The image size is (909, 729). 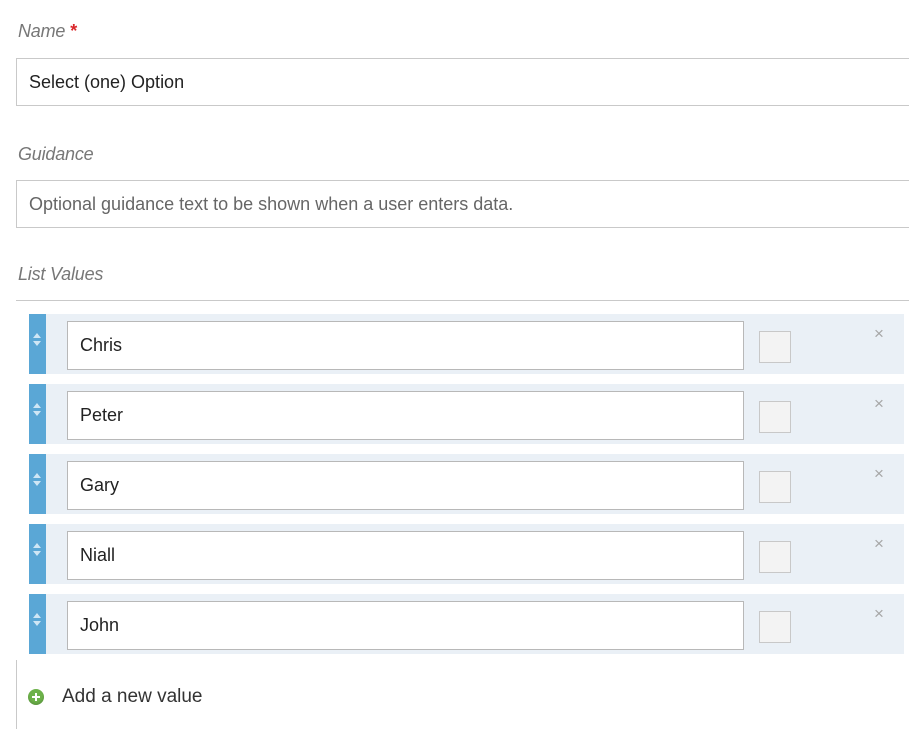 I want to click on section-divider, so click(x=462, y=300).